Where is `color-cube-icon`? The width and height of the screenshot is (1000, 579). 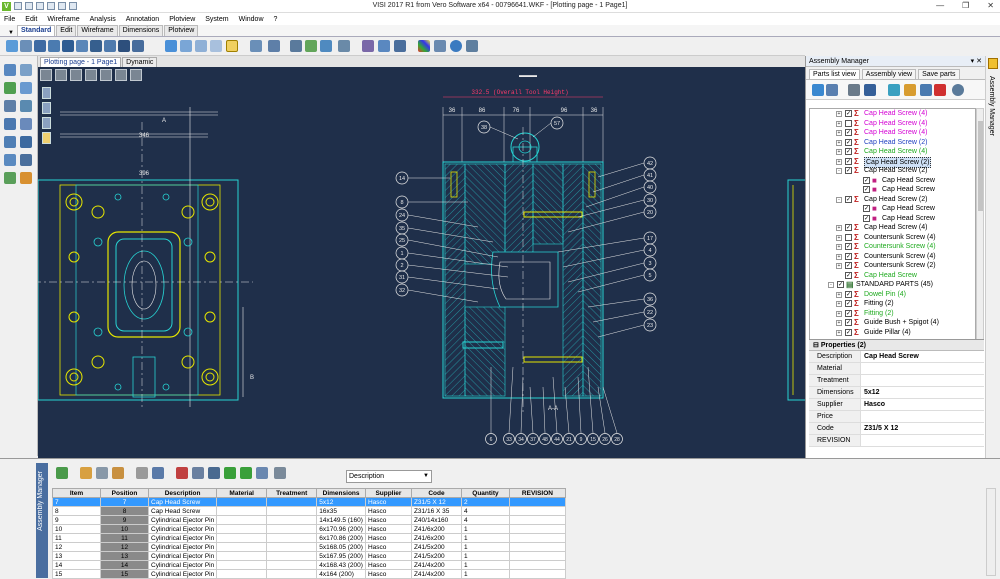
color-cube-icon is located at coordinates (940, 90).